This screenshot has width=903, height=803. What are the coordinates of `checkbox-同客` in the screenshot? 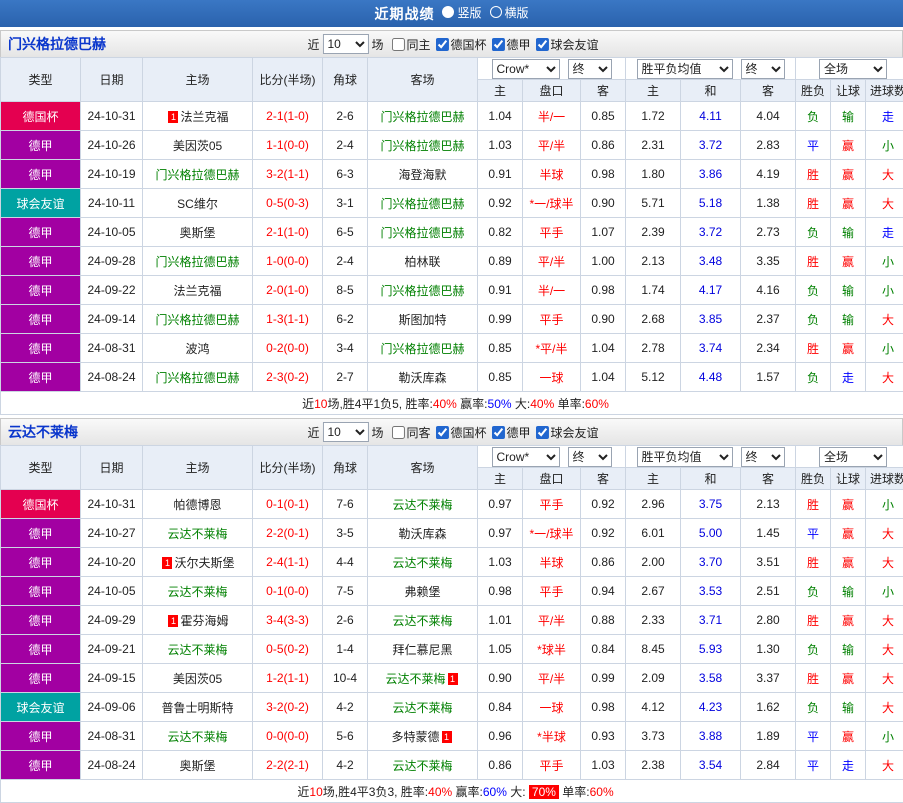 It's located at (397, 432).